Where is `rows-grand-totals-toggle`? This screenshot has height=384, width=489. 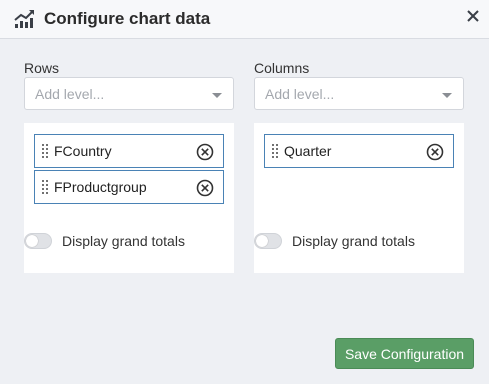
rows-grand-totals-toggle is located at coordinates (38, 241).